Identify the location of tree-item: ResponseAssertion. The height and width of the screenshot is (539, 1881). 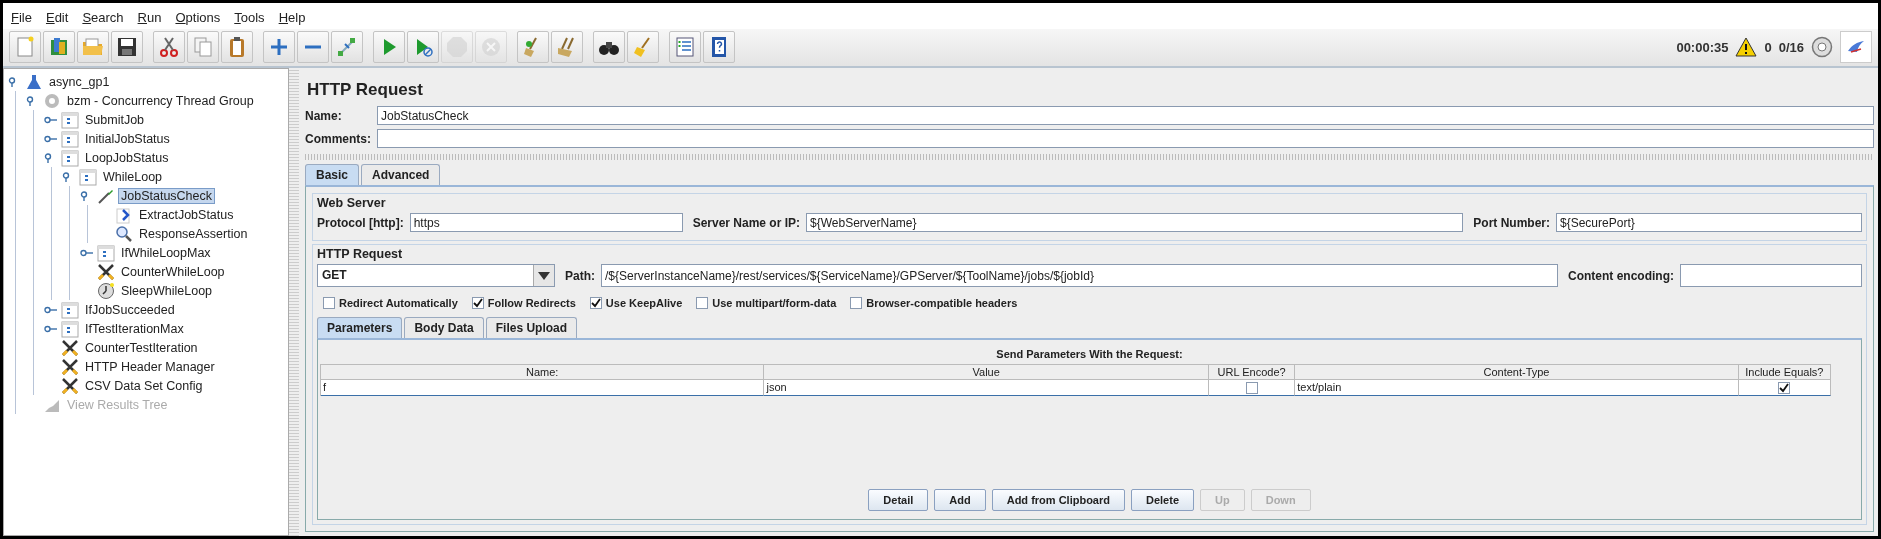
(193, 233).